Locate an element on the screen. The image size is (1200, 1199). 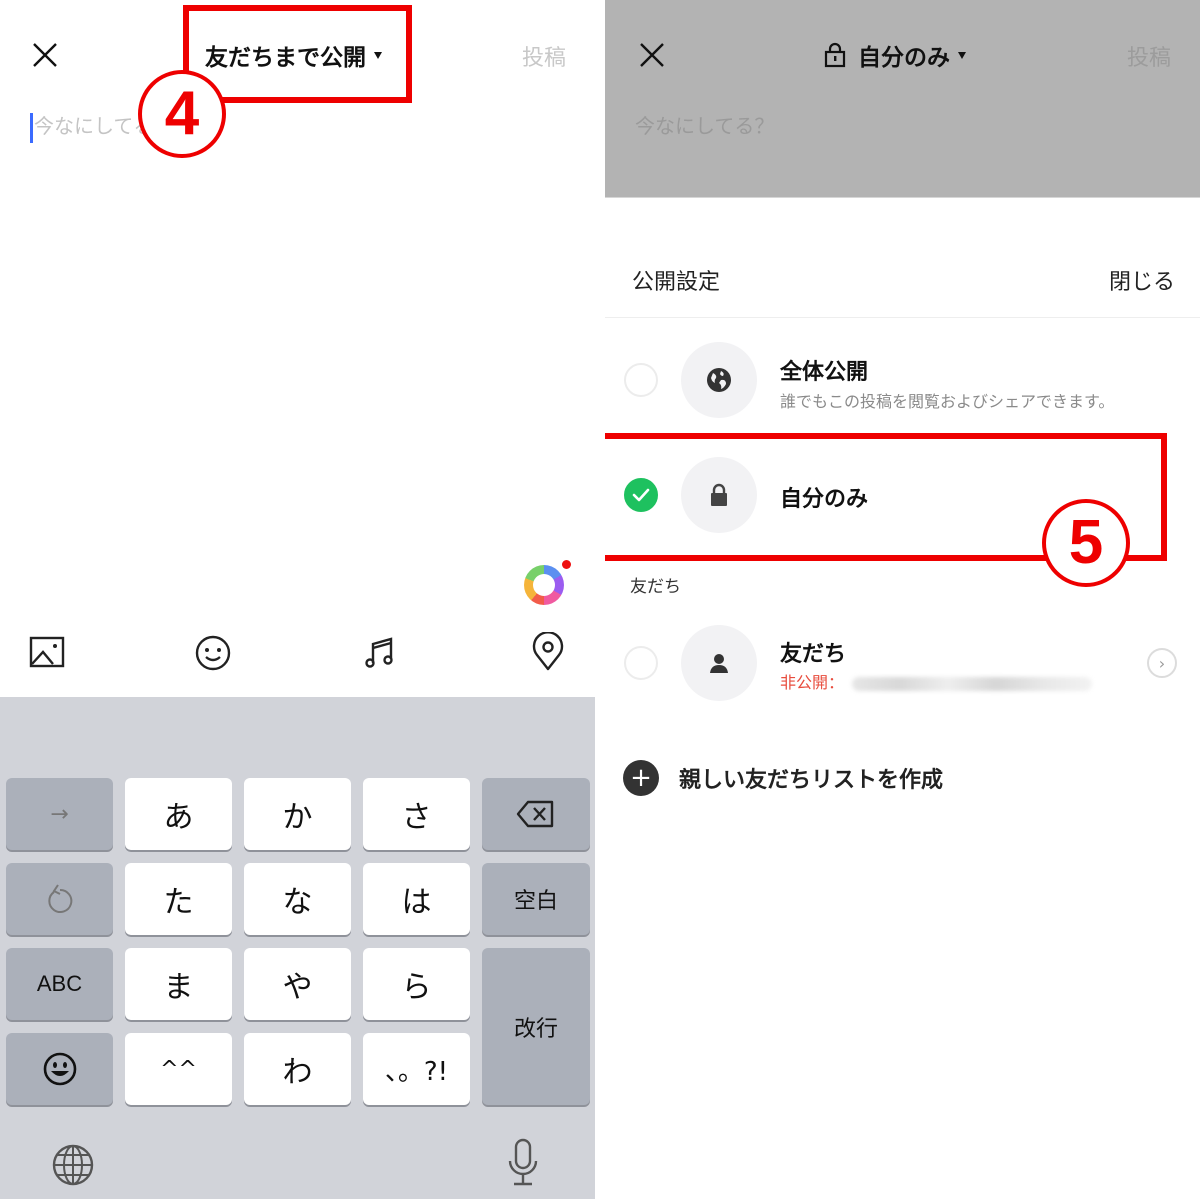
radio-public is located at coordinates (641, 380).